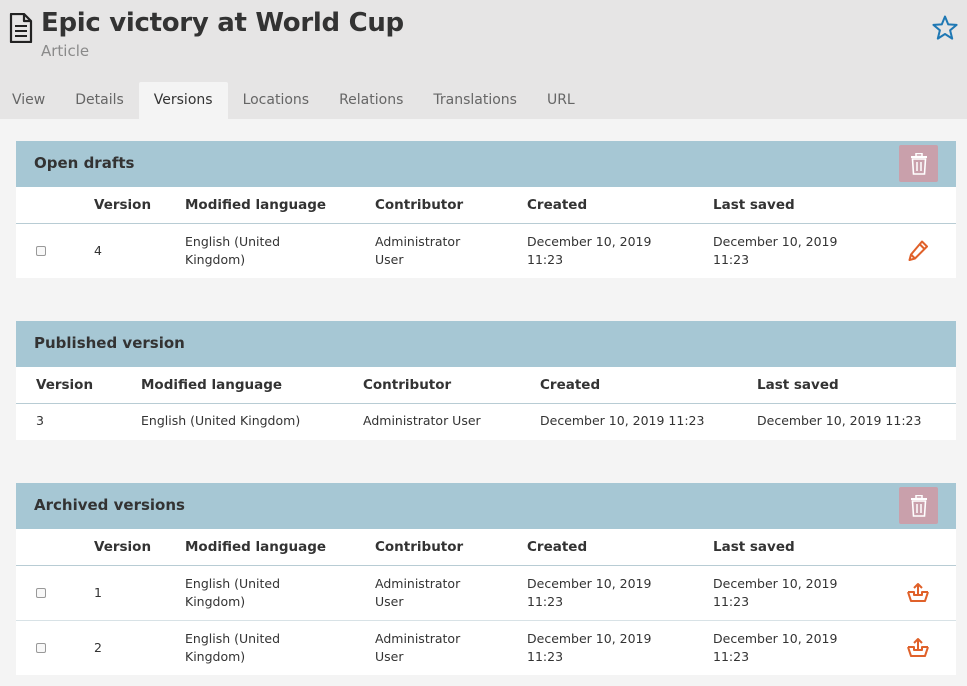  What do you see at coordinates (276, 100) in the screenshot?
I see `tab-locations: Locations` at bounding box center [276, 100].